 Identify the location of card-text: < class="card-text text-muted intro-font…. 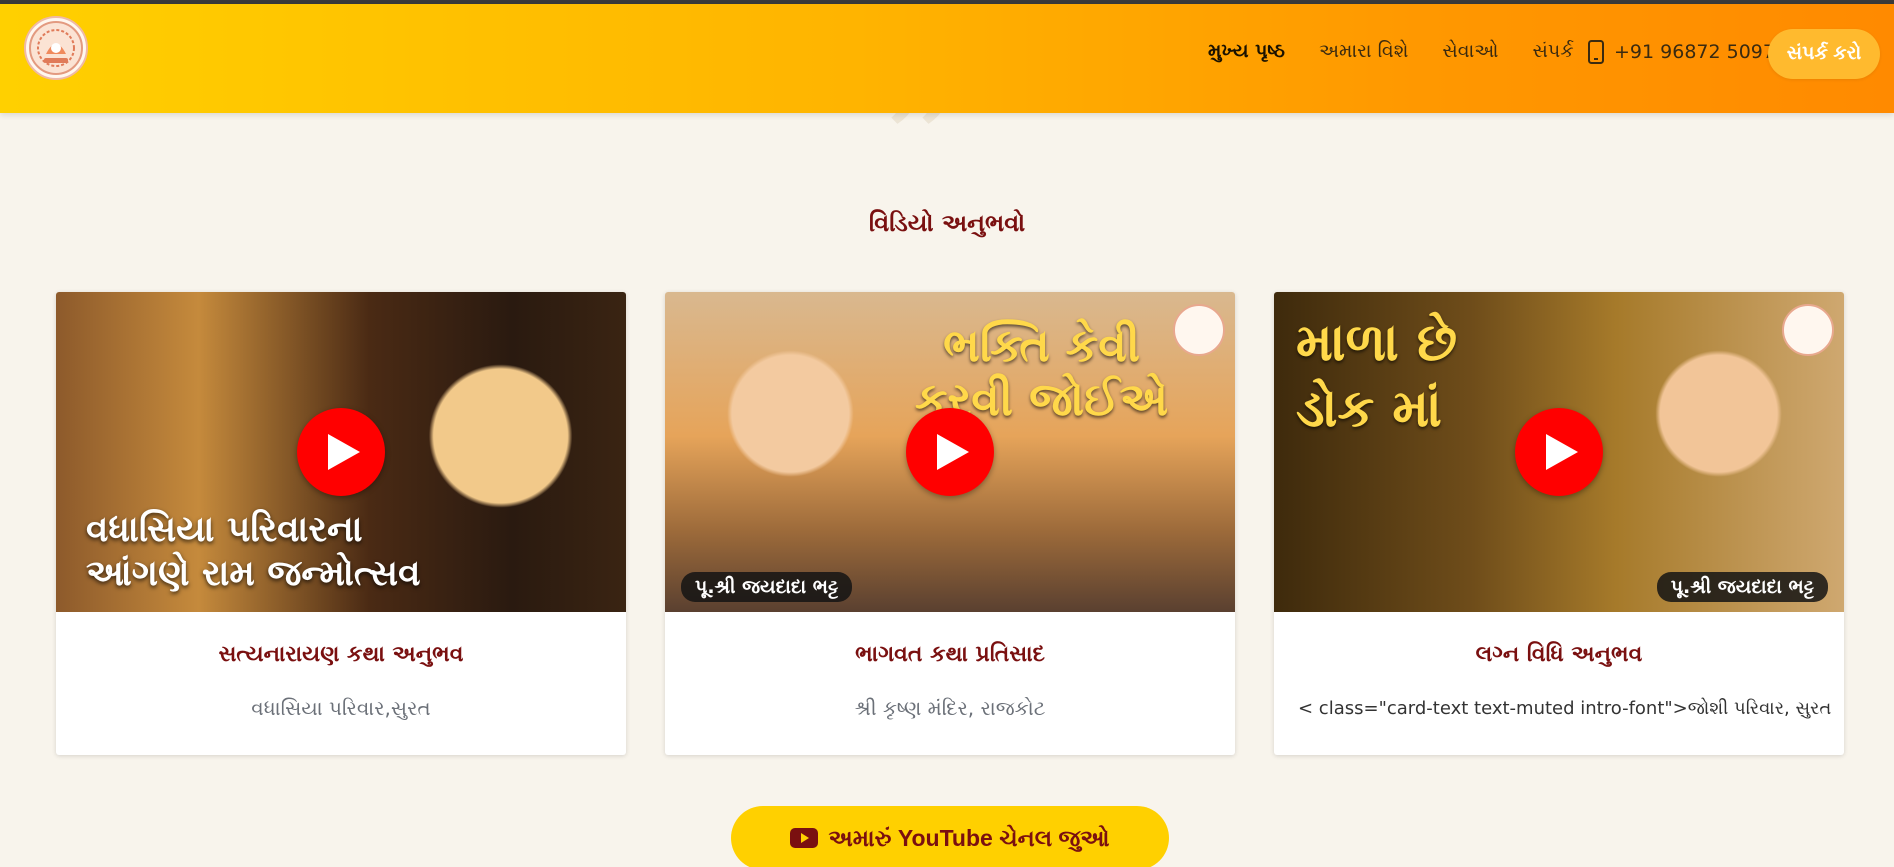
(1565, 708).